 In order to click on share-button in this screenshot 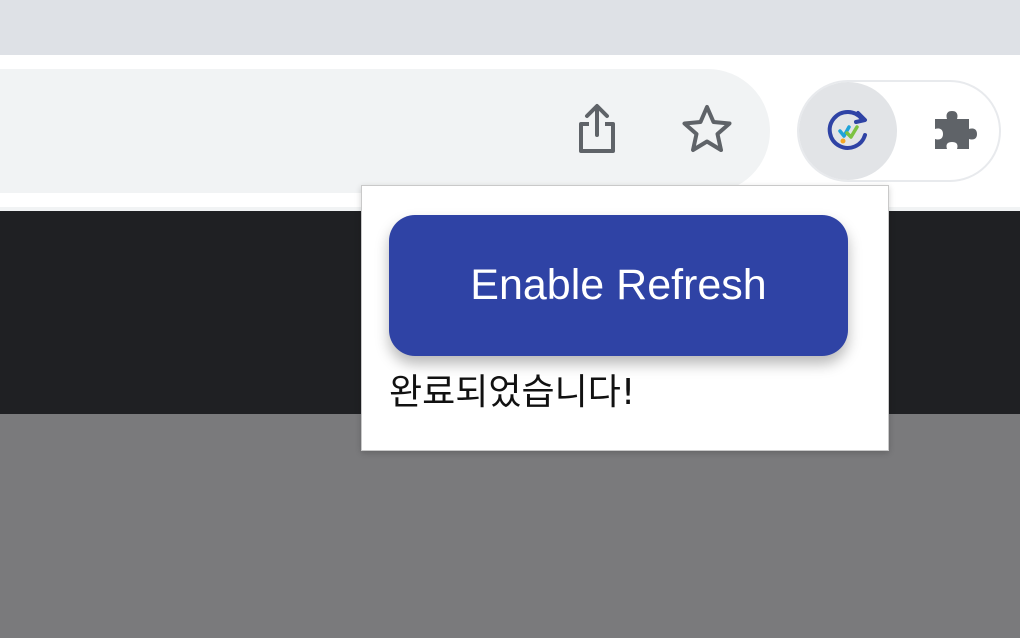, I will do `click(597, 131)`.